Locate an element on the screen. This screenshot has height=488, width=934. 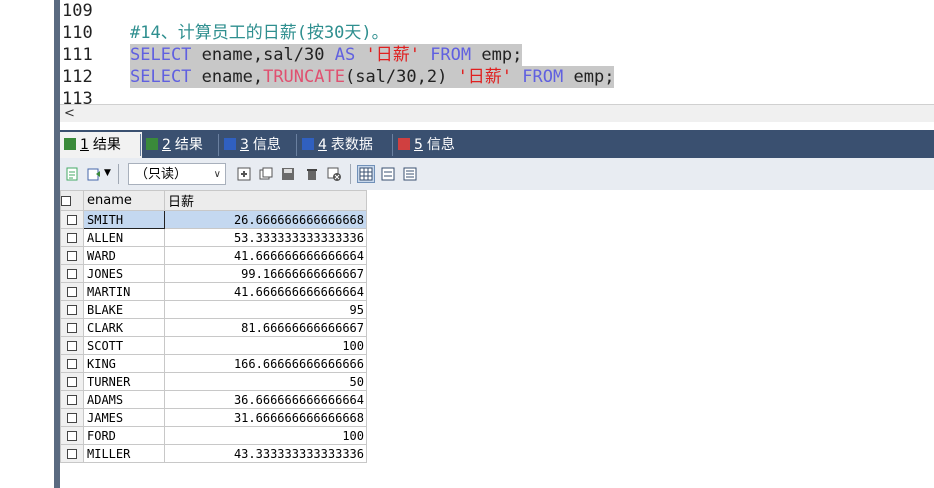
code-text: SELECT ename,sal/30 AS '日薪' FROM emp; is located at coordinates (326, 55).